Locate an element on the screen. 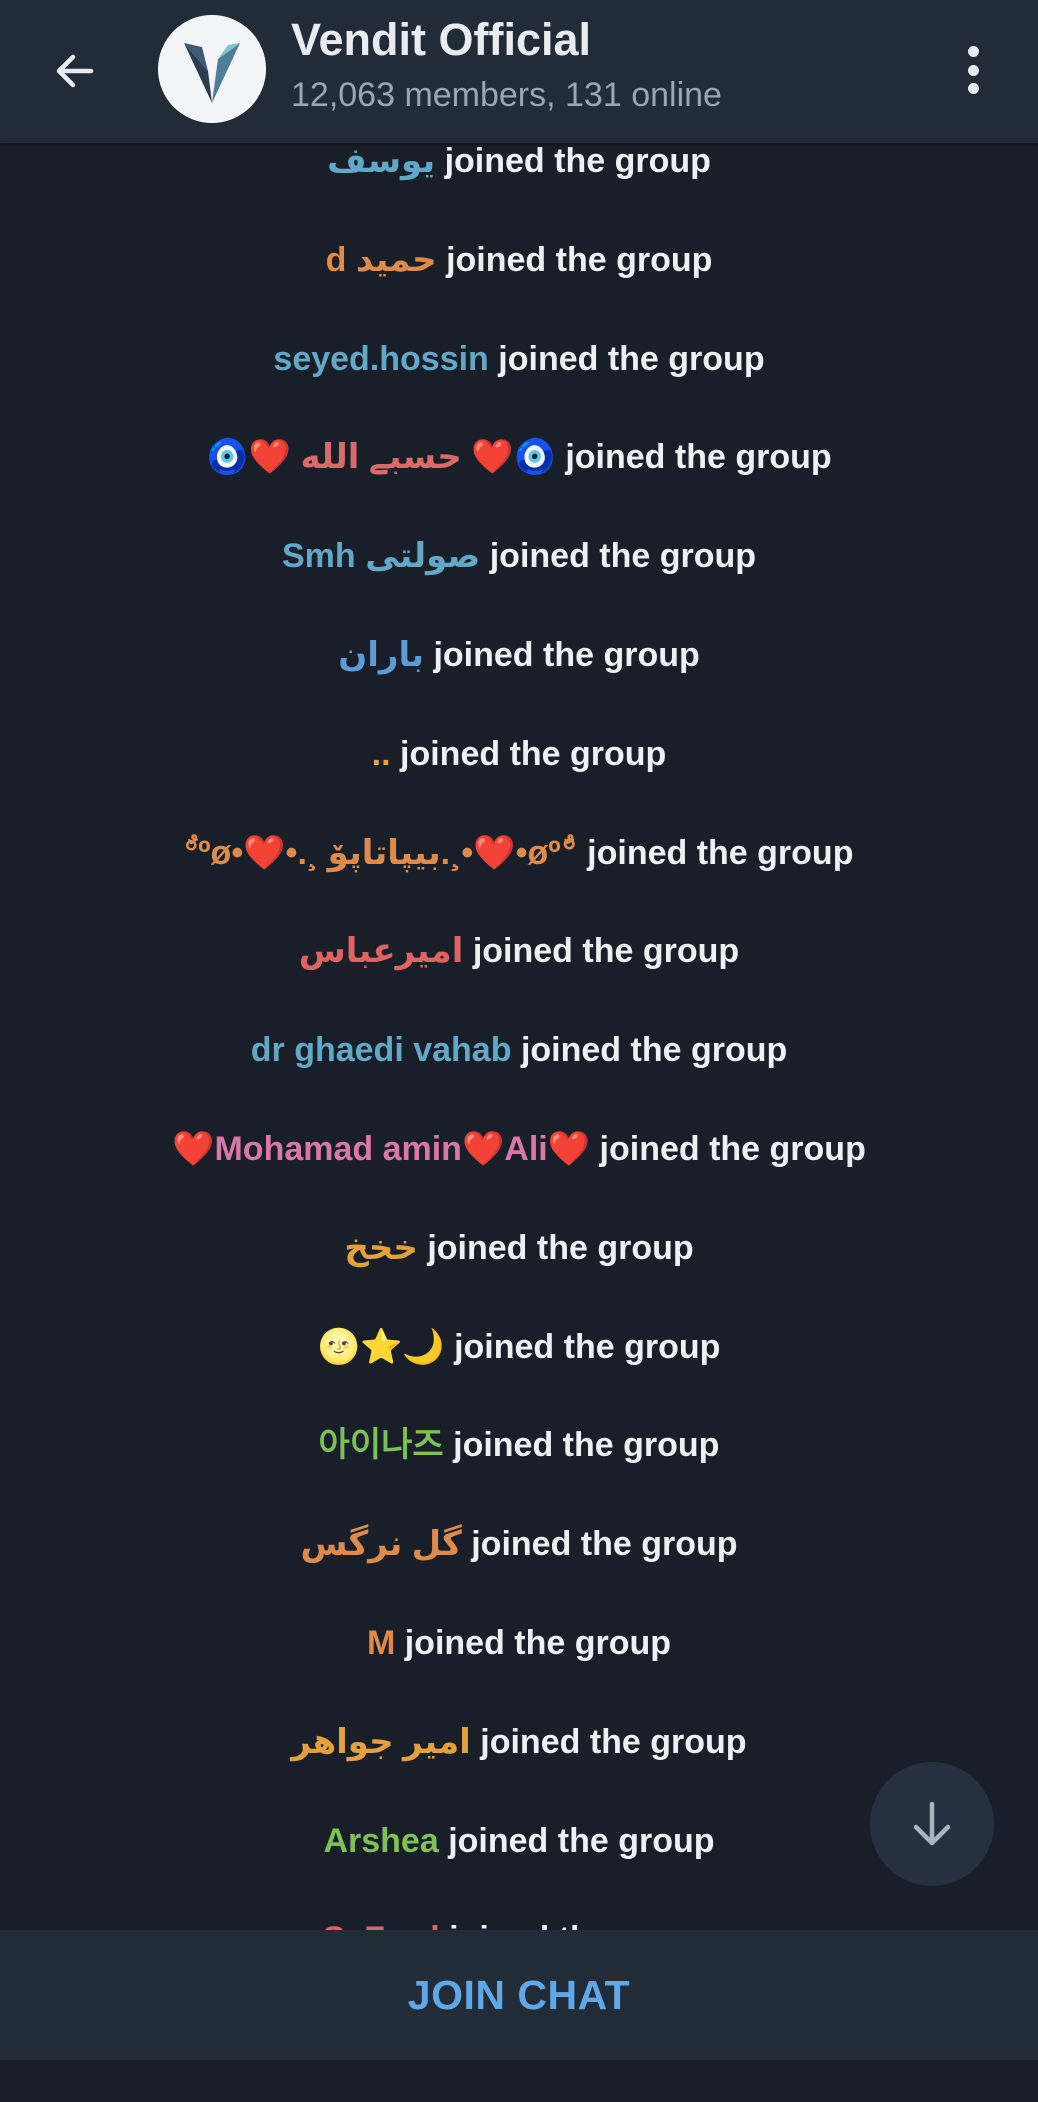 The height and width of the screenshot is (2102, 1038). service-message: seyed.hossin joined the group is located at coordinates (519, 359).